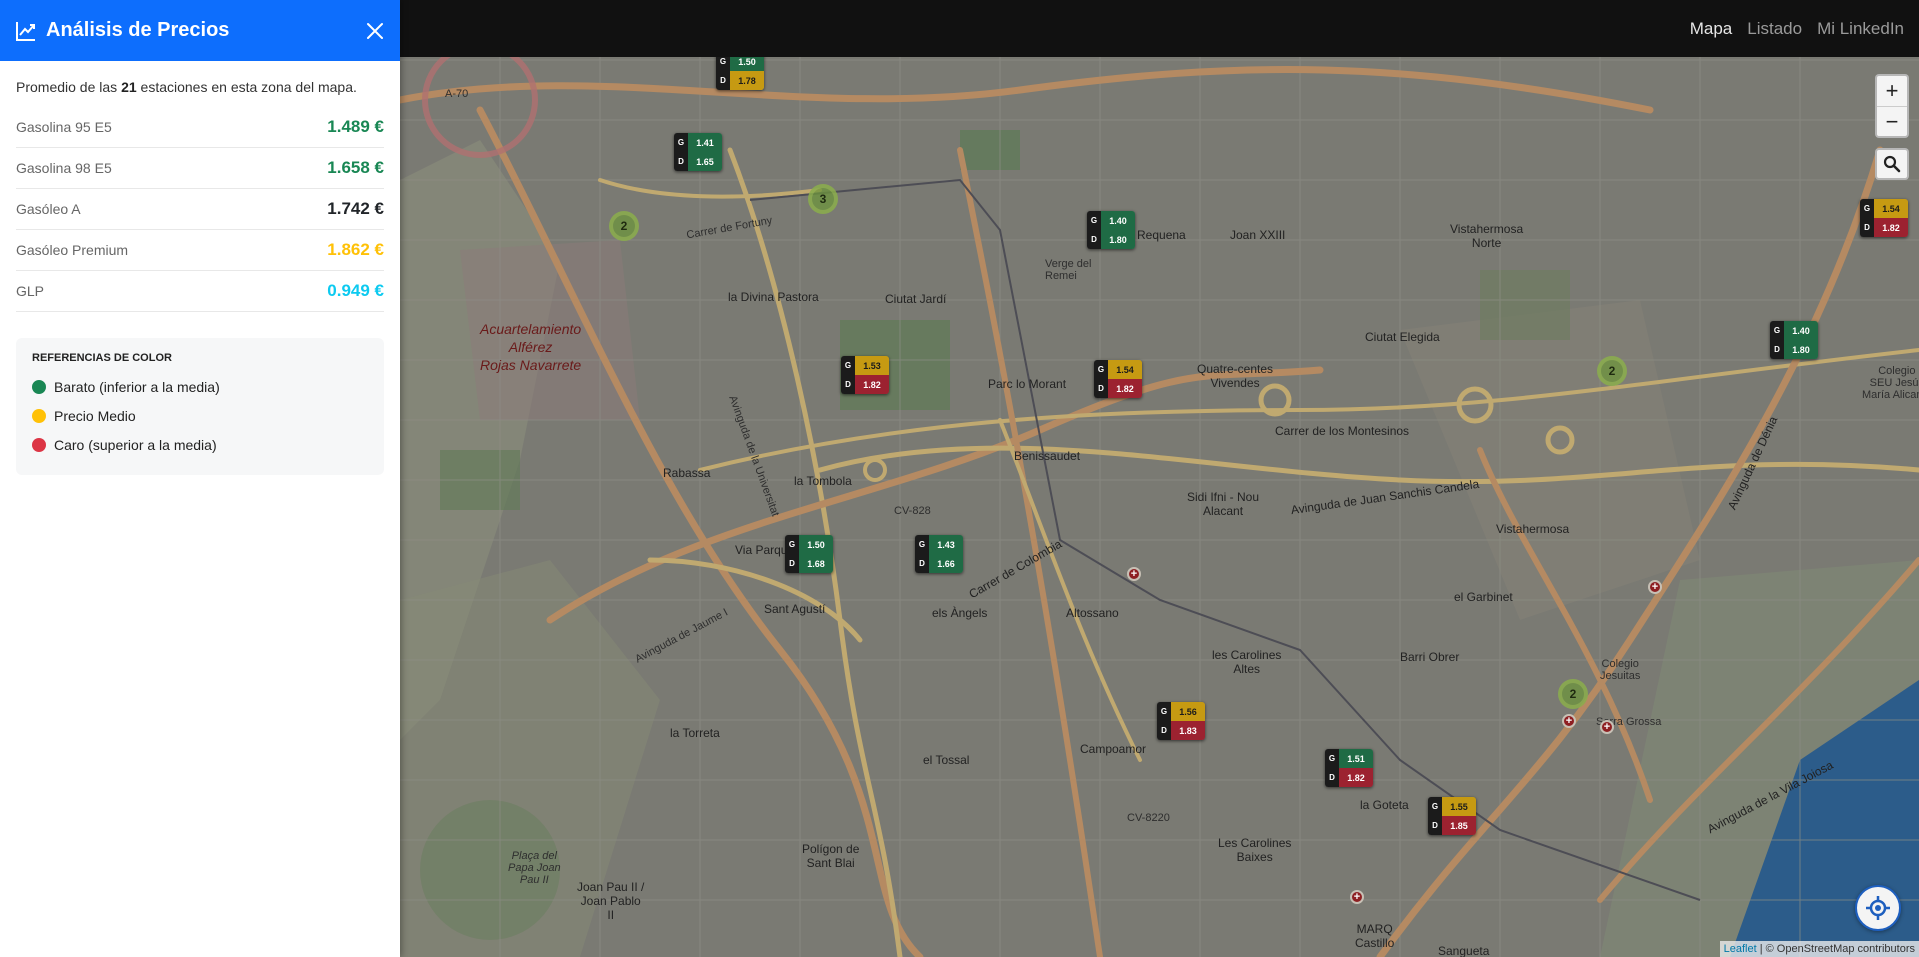 This screenshot has width=1919, height=957. I want to click on legend-label: Caro (superior a la media), so click(135, 444).